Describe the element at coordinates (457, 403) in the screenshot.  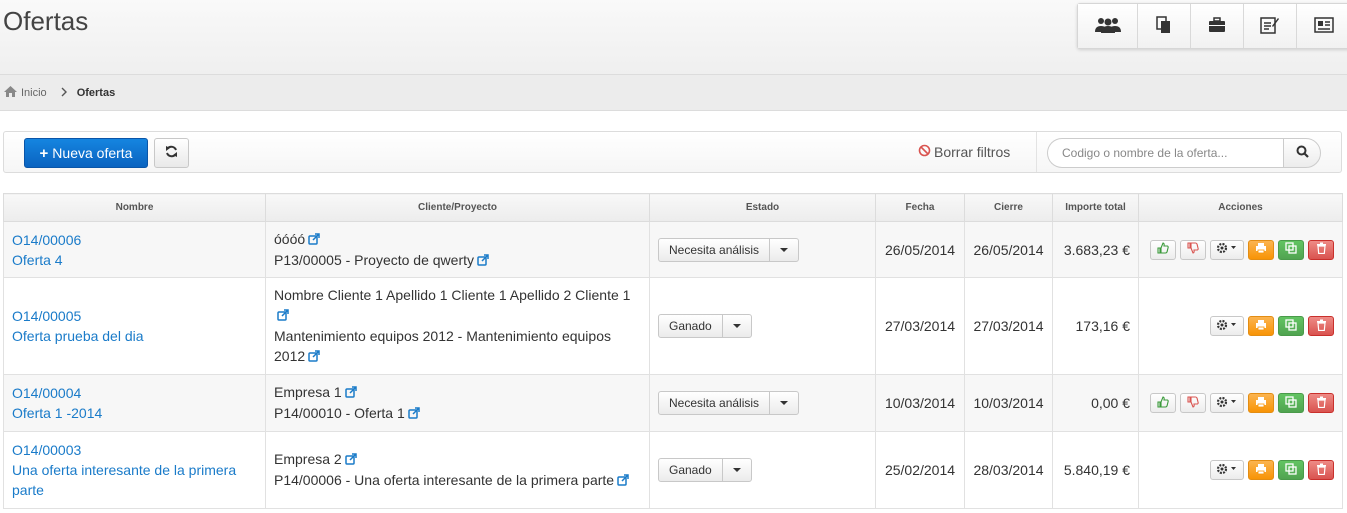
I see `client-project-cell: Empresa 1 P14/00010 - Oferta 1` at that location.